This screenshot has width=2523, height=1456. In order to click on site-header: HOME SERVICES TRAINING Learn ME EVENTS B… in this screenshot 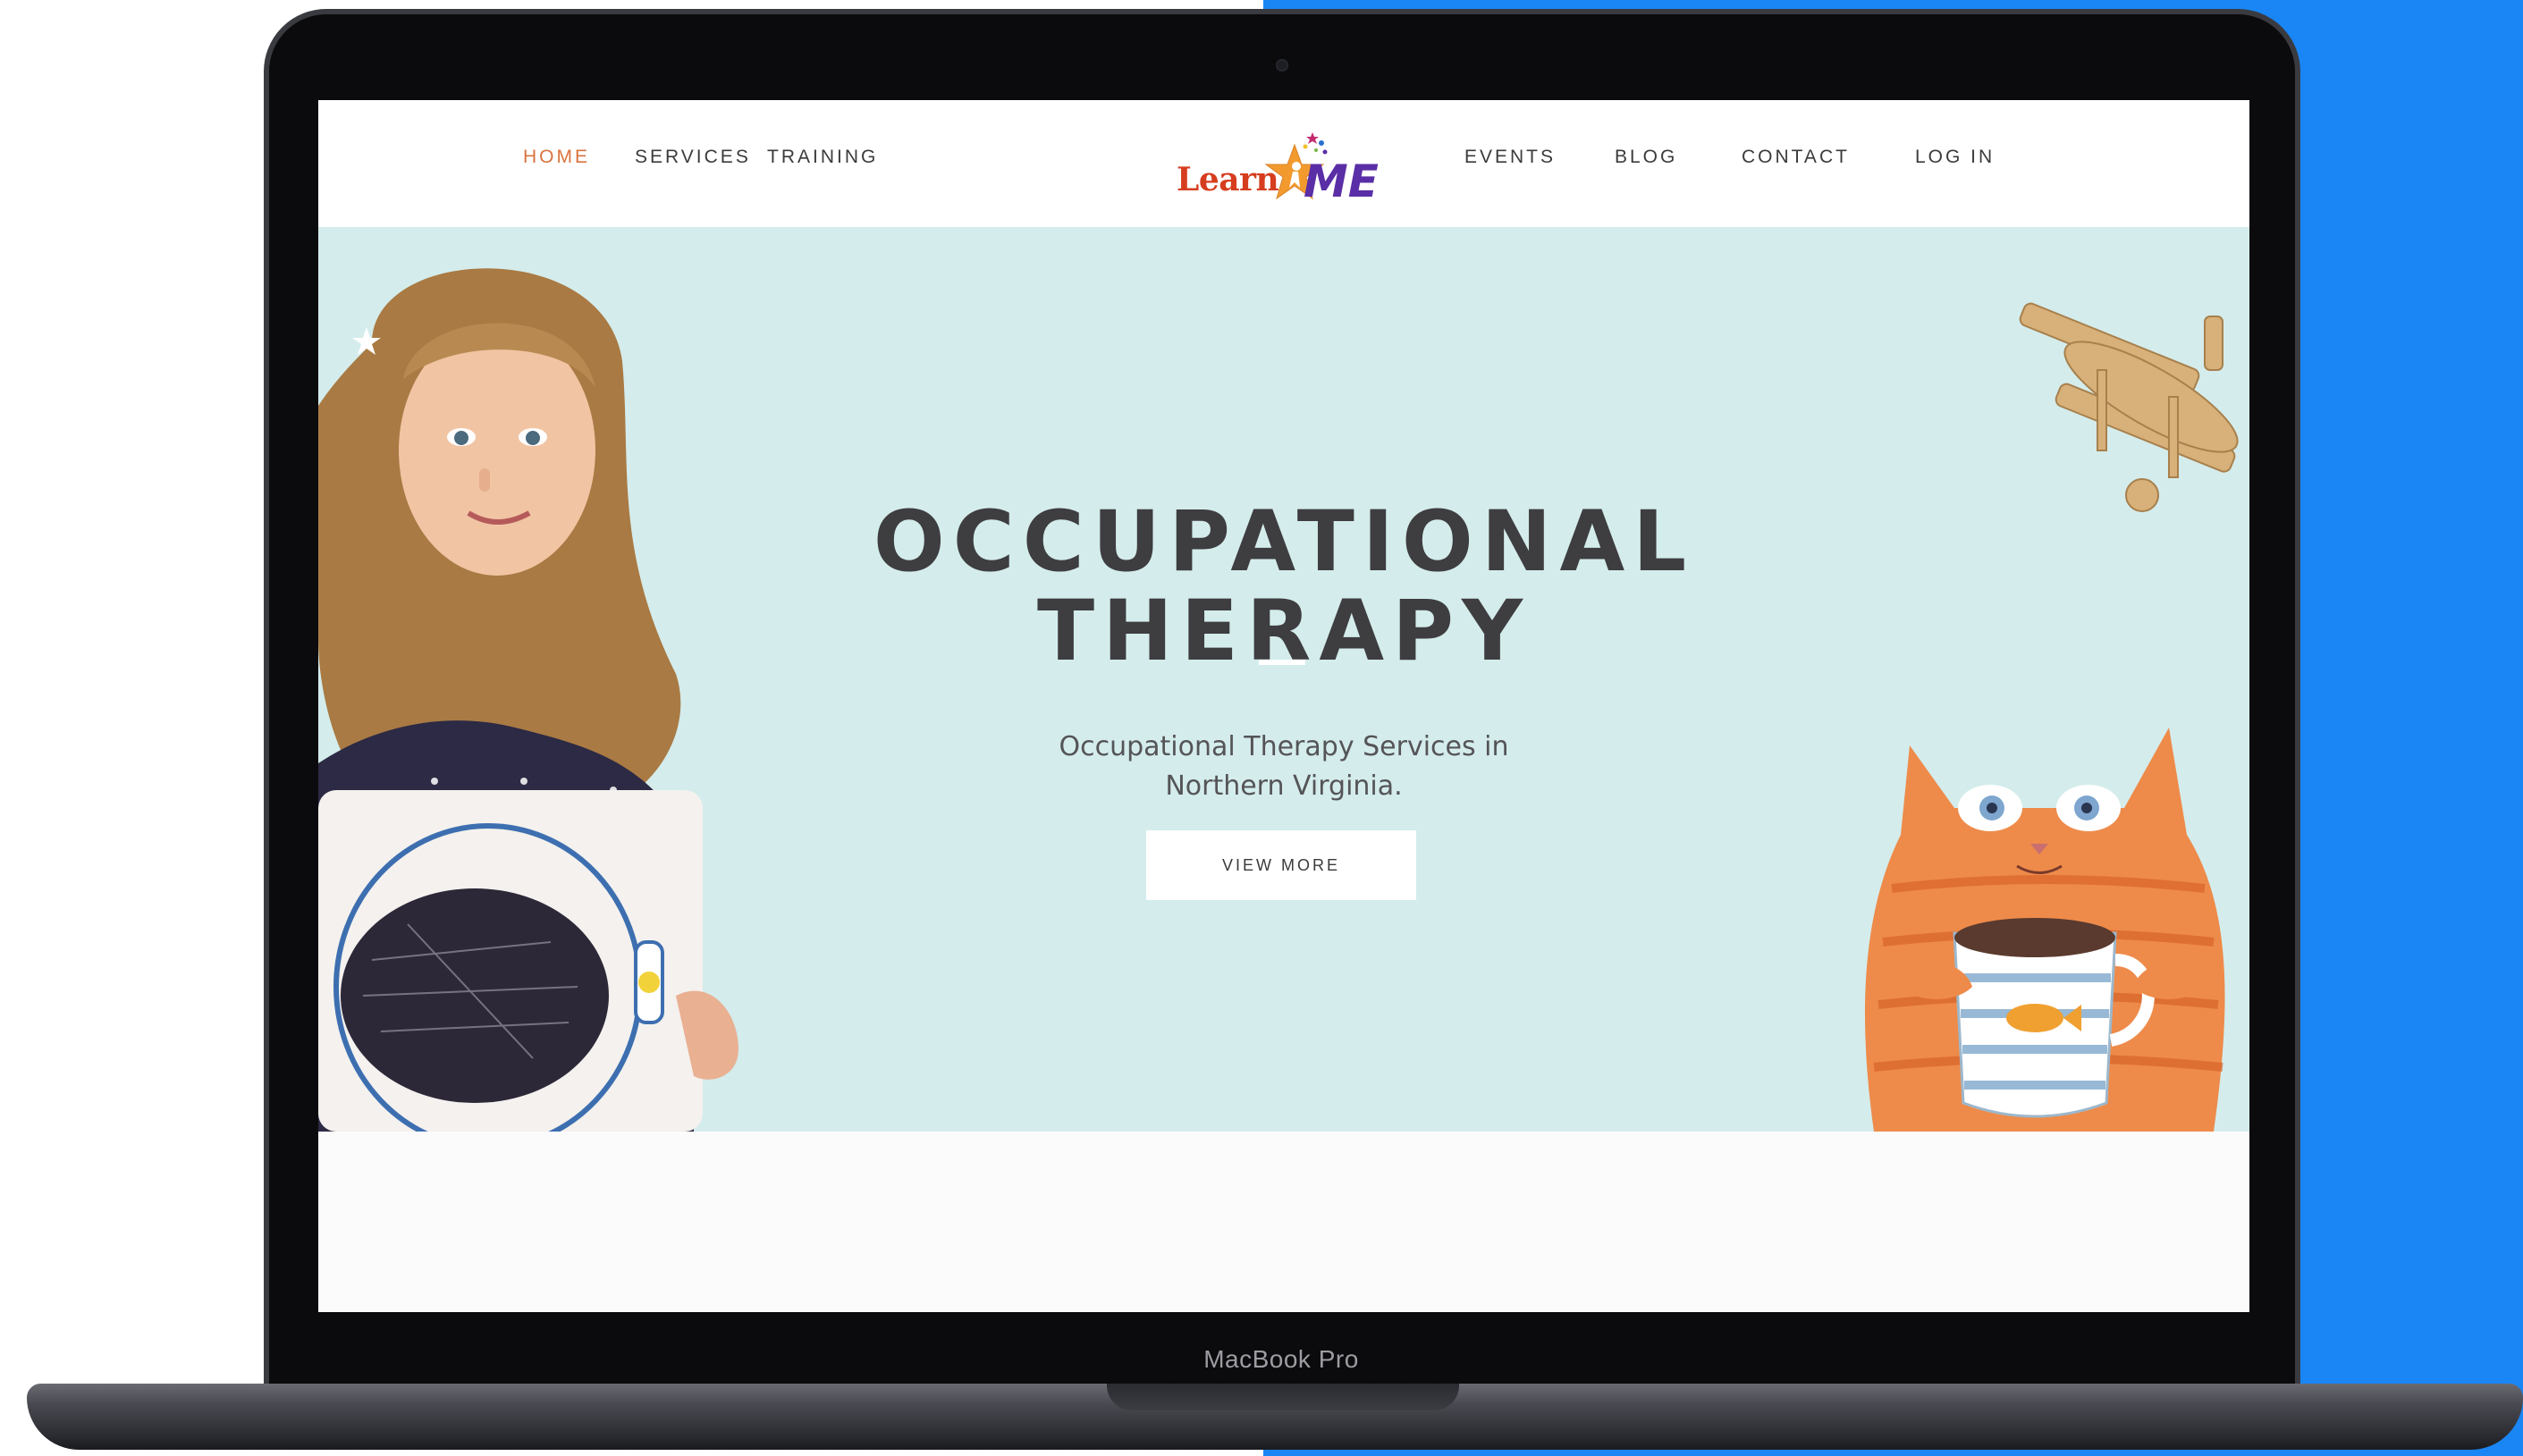, I will do `click(1283, 164)`.